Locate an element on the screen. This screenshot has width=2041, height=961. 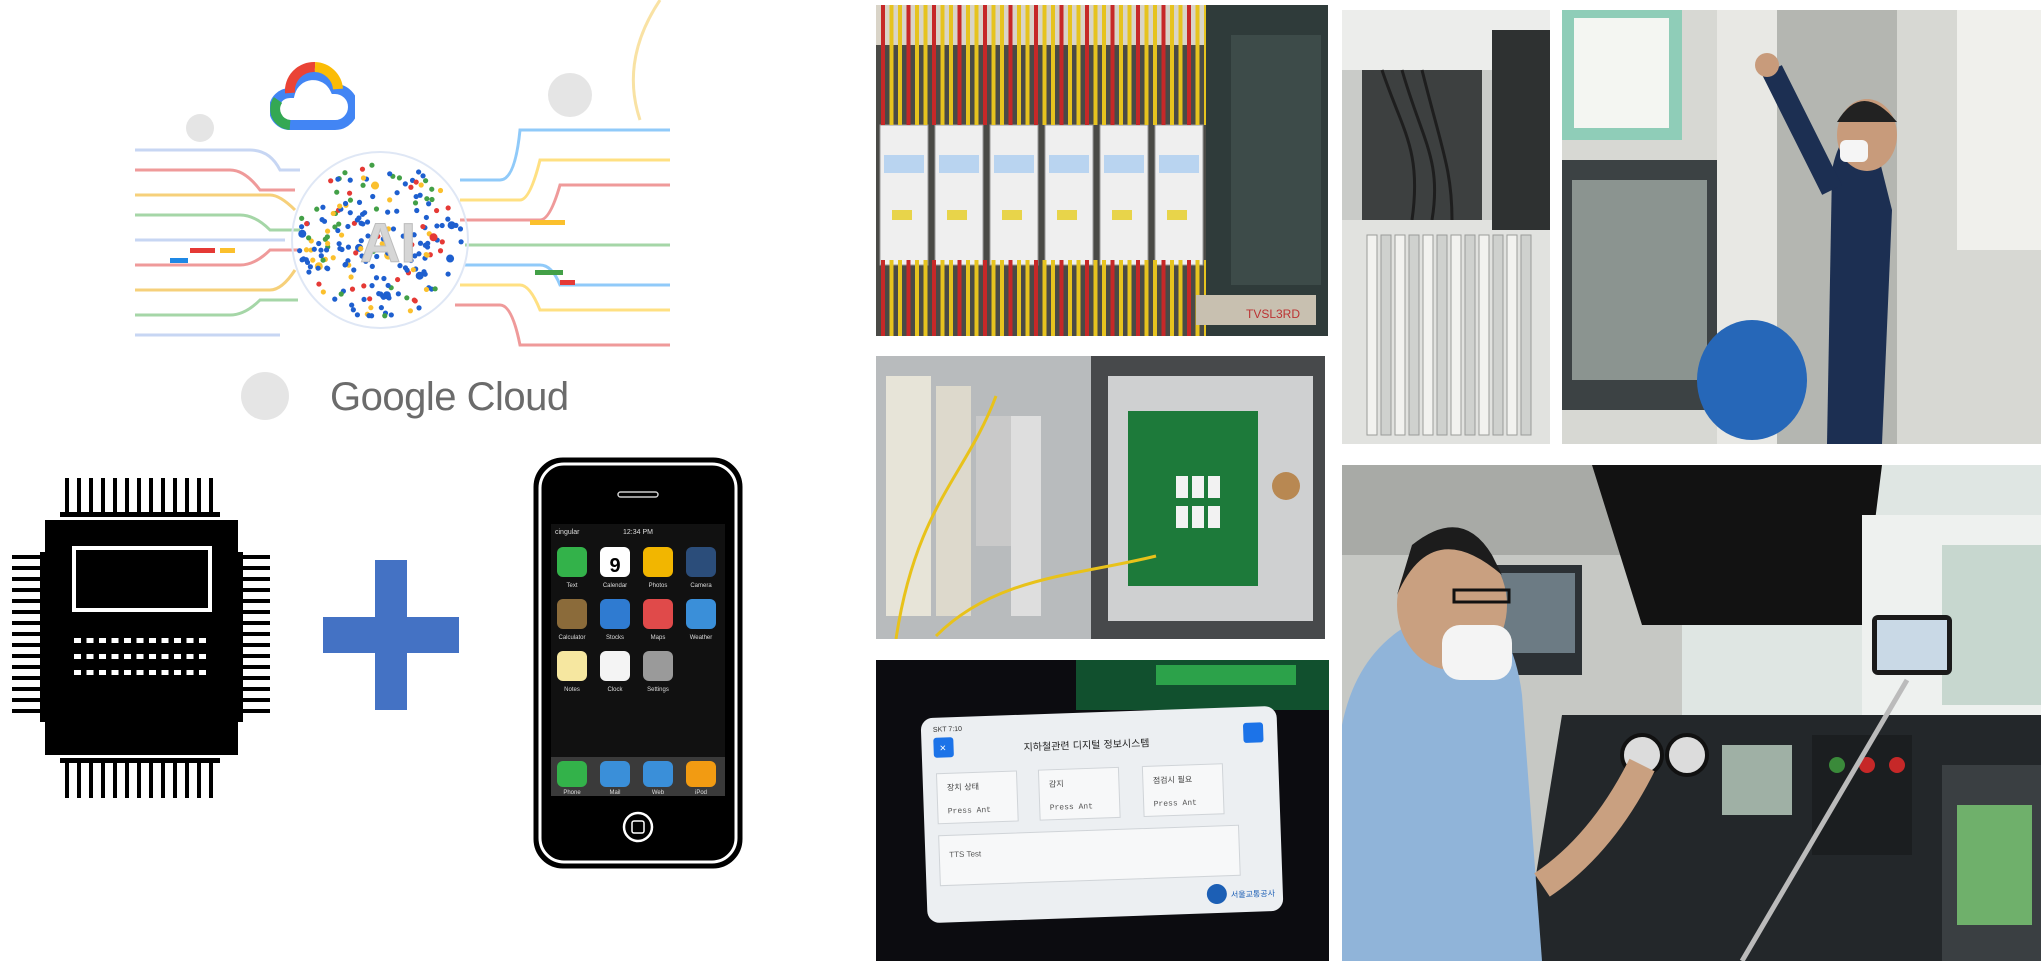
phone-app-label: Clock is located at coordinates (615, 690).